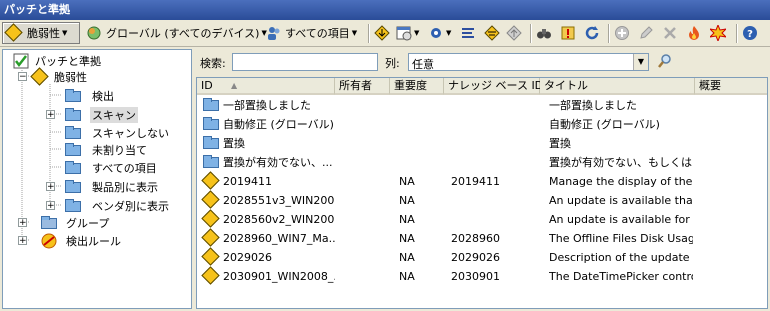  I want to click on pencil-icon, so click(646, 33).